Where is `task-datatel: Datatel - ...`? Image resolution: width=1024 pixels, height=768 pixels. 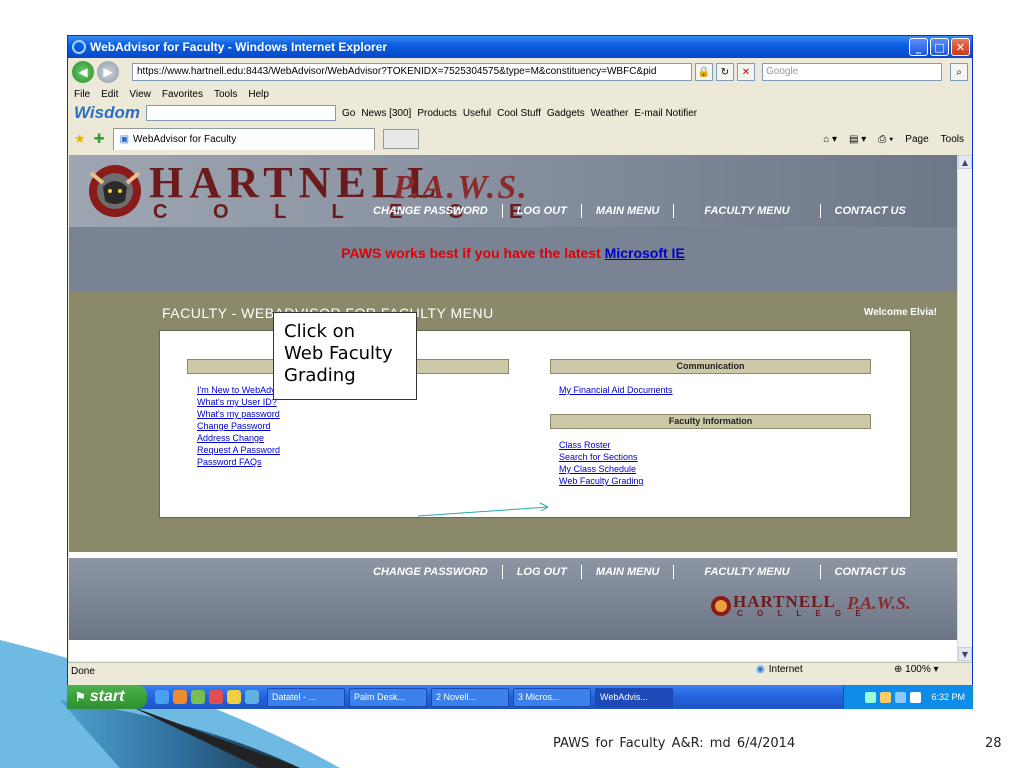 task-datatel: Datatel - ... is located at coordinates (306, 697).